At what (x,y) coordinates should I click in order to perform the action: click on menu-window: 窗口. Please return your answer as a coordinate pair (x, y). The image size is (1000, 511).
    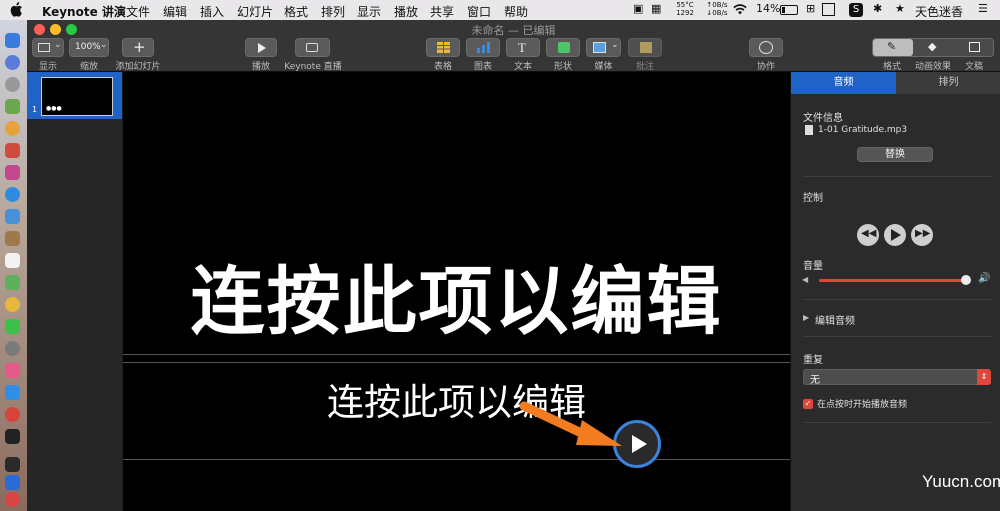
    Looking at the image, I should click on (479, 11).